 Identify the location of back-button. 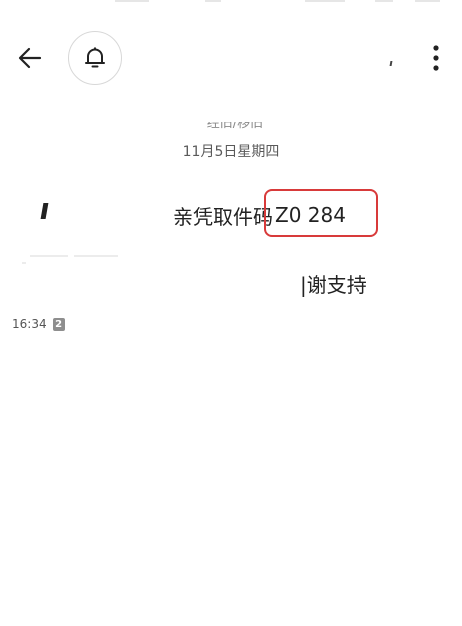
(30, 58).